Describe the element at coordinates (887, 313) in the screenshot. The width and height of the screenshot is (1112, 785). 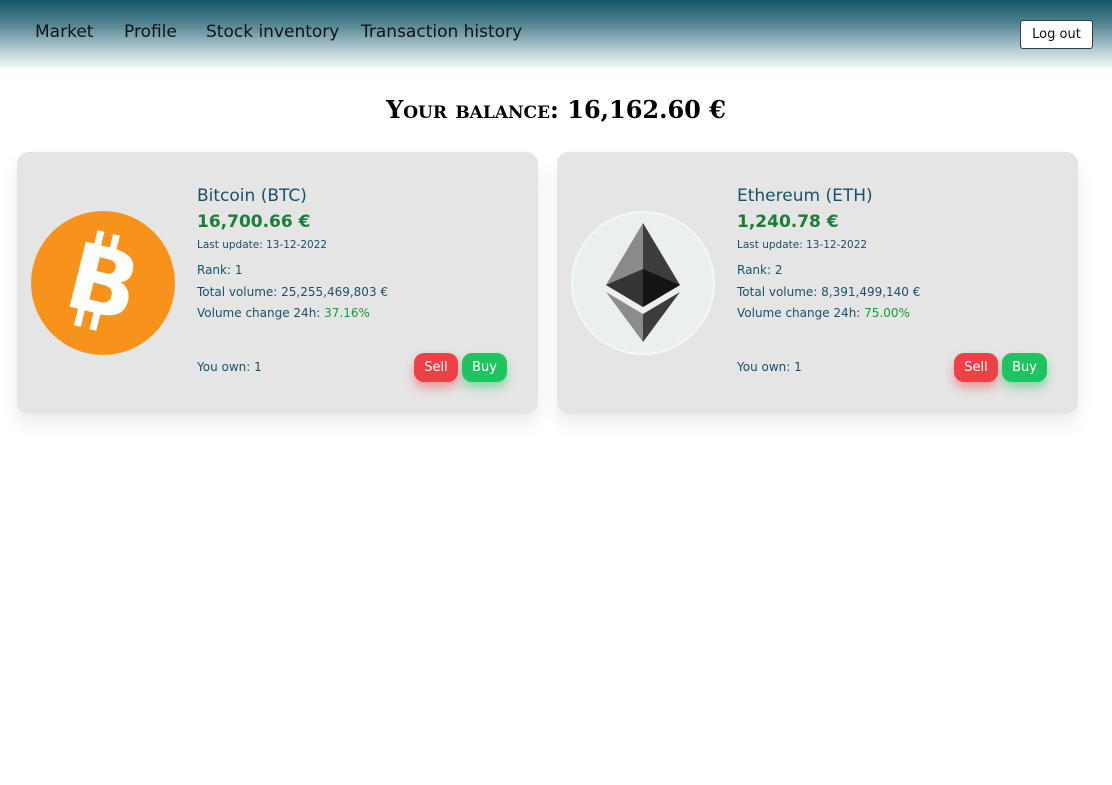
I see `volume-change-value: 75.00%` at that location.